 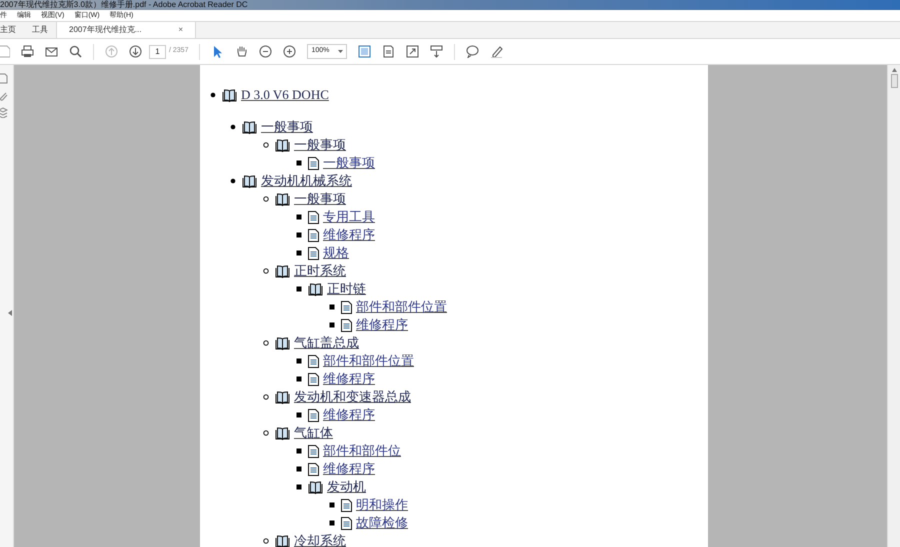 I want to click on paperclip-icon, so click(x=4, y=95).